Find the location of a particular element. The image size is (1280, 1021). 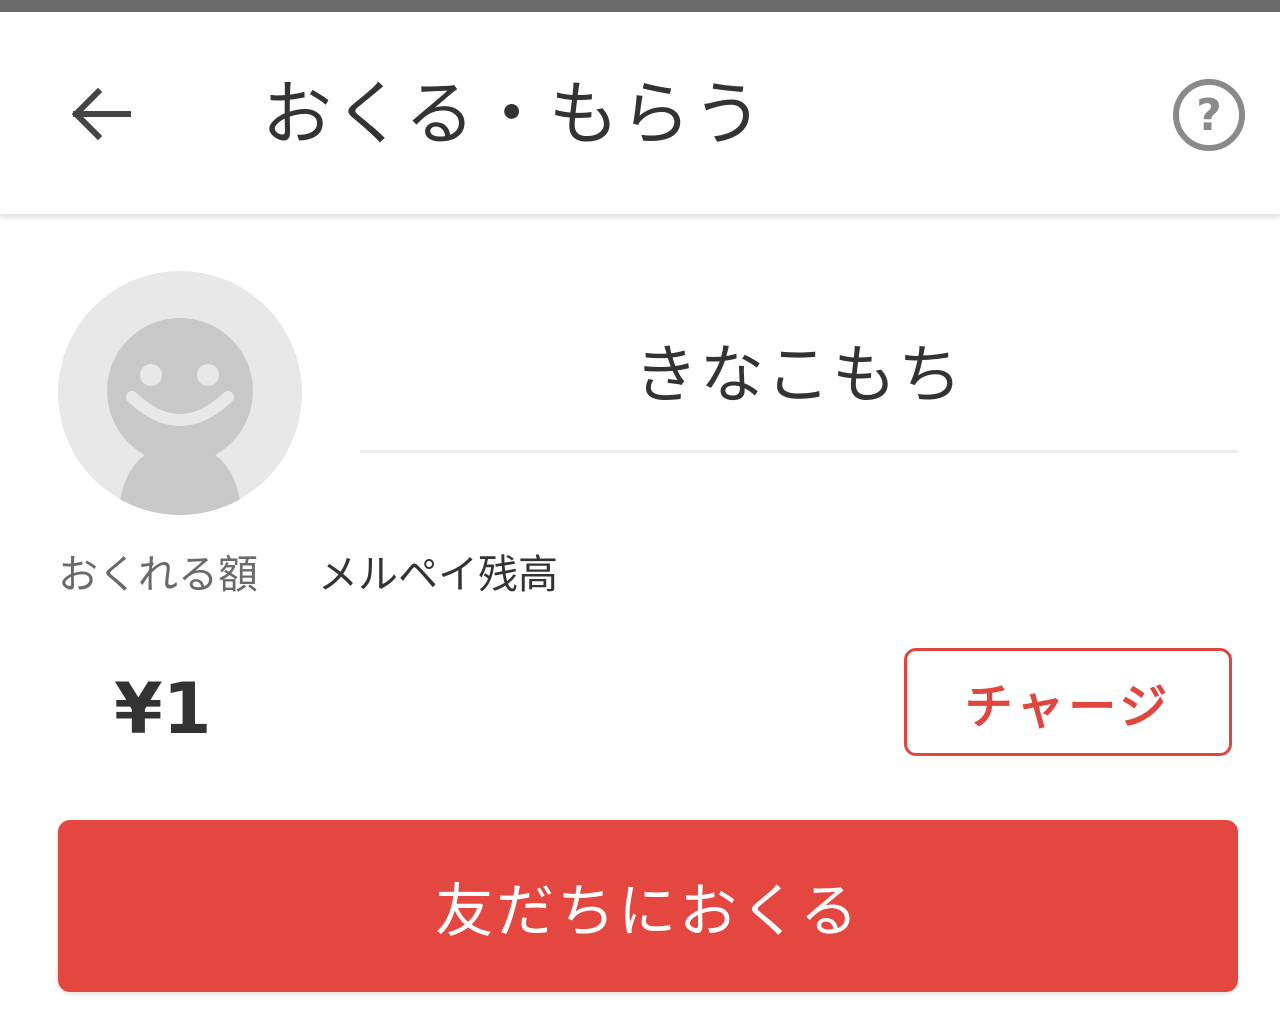

charge-button: チャージ is located at coordinates (1068, 702).